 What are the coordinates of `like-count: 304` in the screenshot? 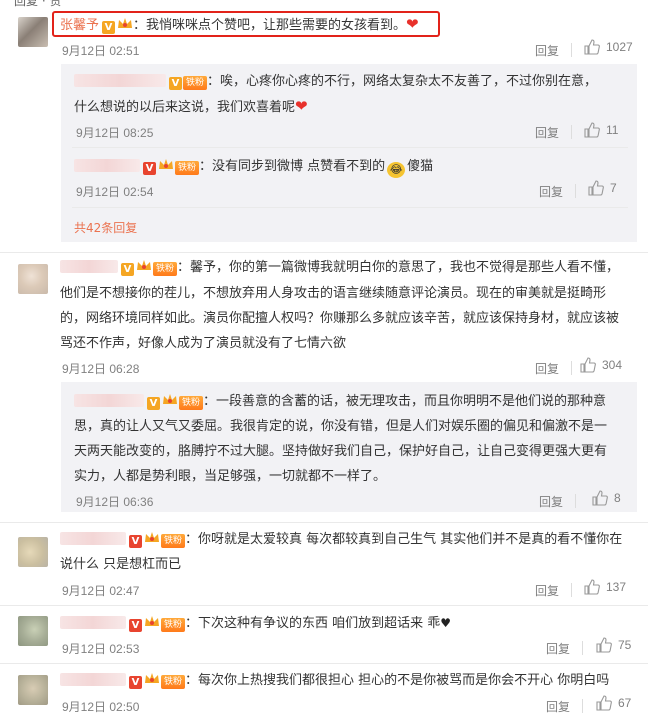 It's located at (612, 365).